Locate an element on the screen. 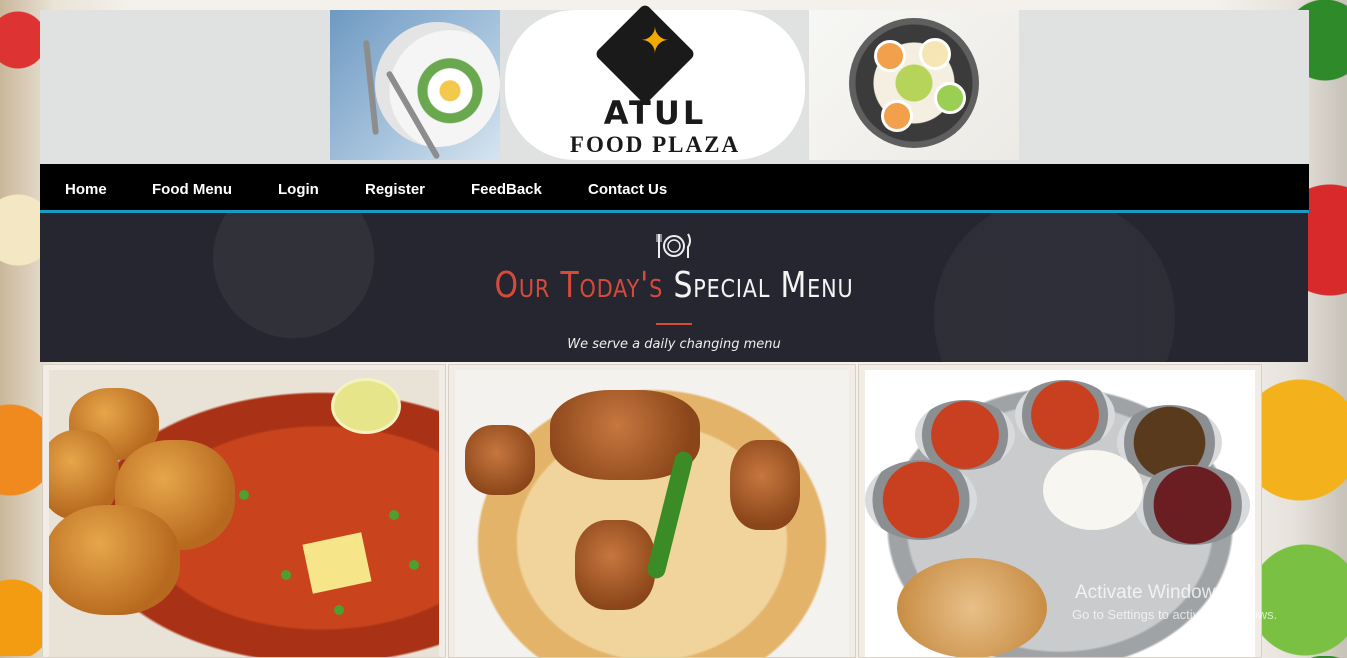 This screenshot has width=1347, height=658. logo-flame-icon: ✦ is located at coordinates (655, 40).